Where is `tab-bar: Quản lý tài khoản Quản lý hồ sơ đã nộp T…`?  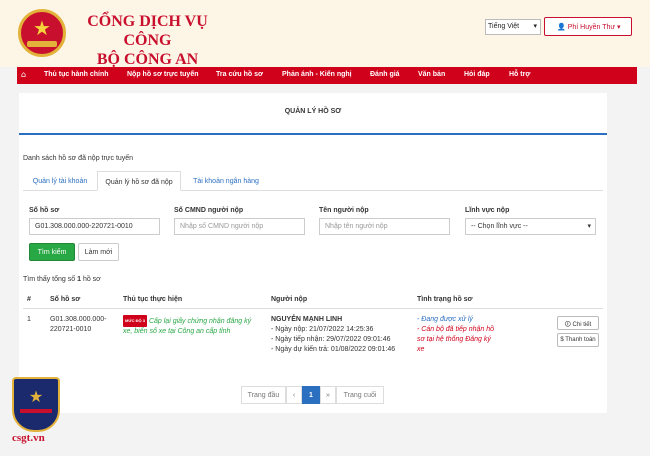
tab-bar: Quản lý tài khoản Quản lý hồ sơ đã nộp T… is located at coordinates (313, 181).